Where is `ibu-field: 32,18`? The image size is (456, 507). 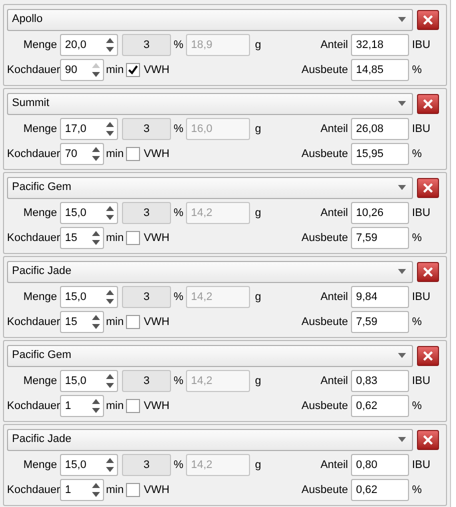
ibu-field: 32,18 is located at coordinates (380, 45).